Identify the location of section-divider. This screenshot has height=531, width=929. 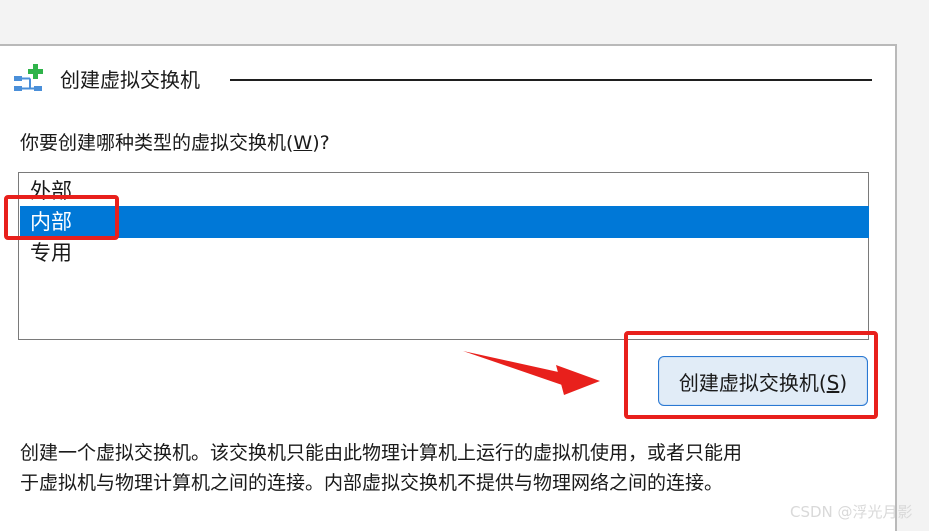
(551, 80).